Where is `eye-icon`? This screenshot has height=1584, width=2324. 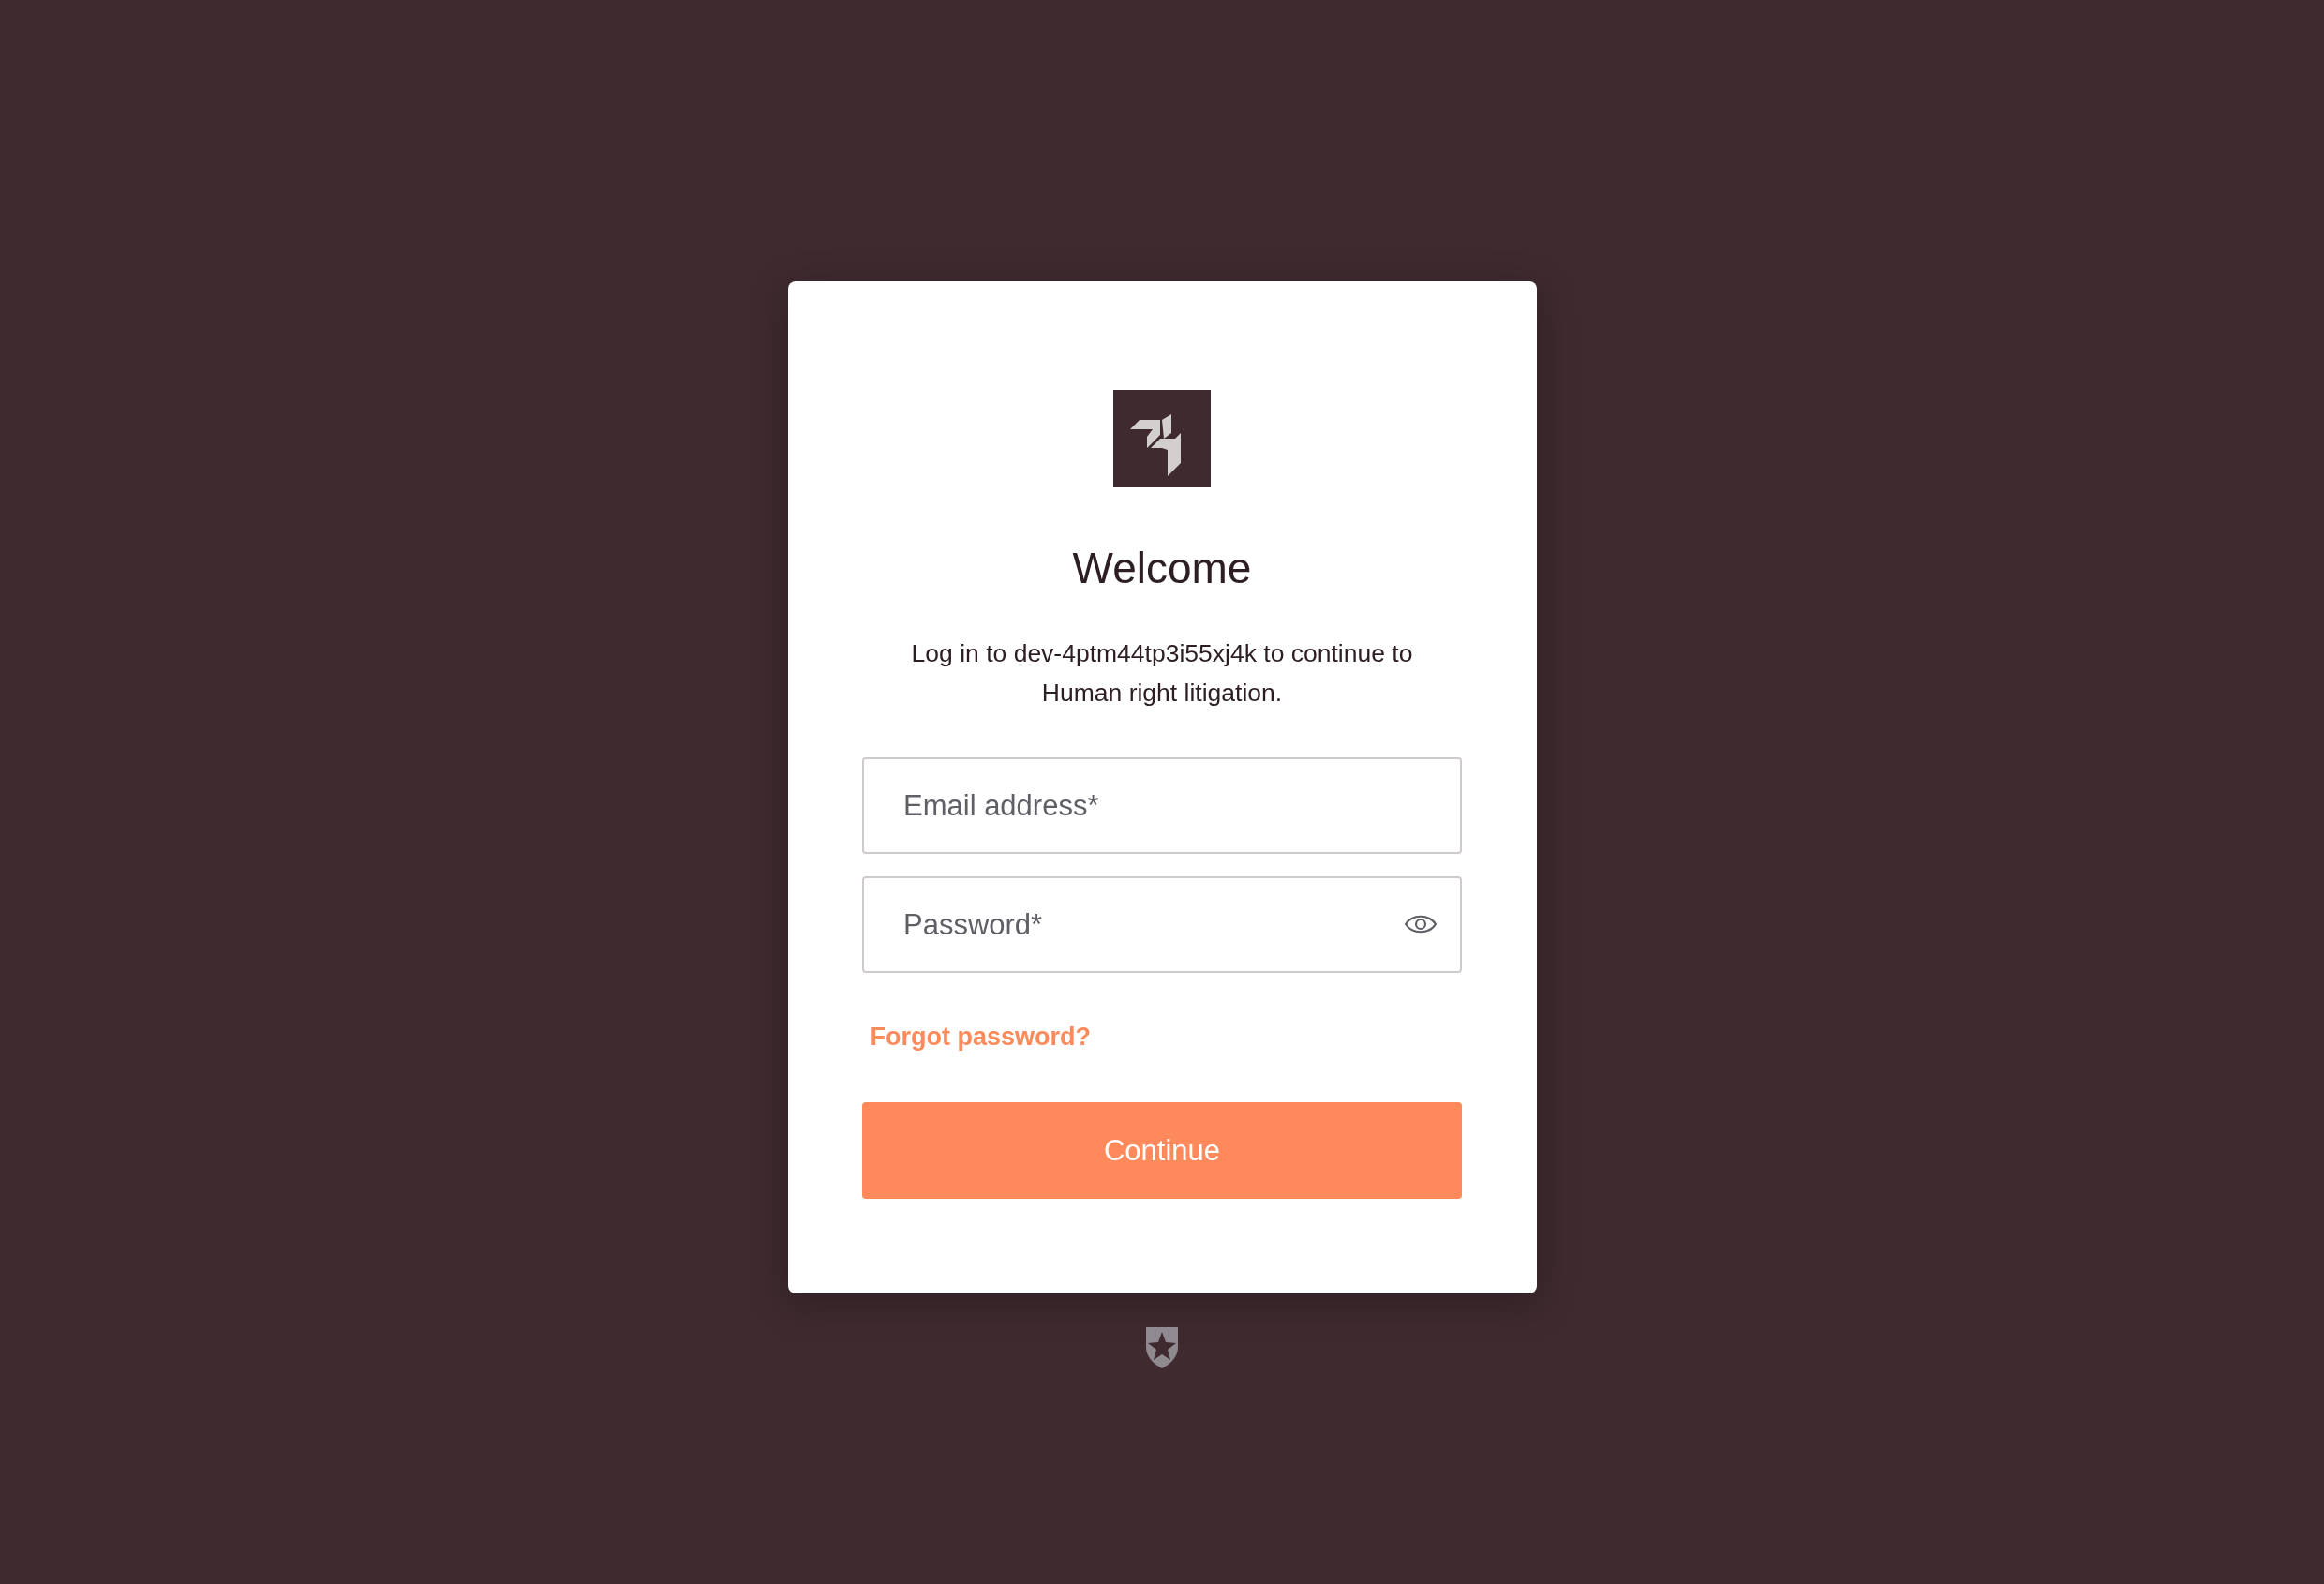 eye-icon is located at coordinates (1421, 924).